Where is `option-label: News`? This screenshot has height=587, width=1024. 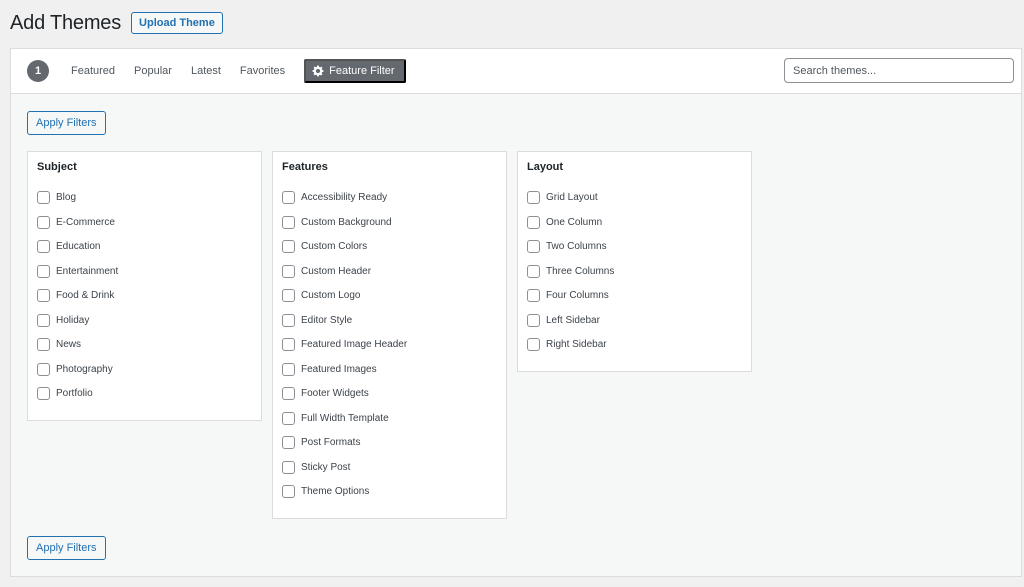 option-label: News is located at coordinates (68, 344).